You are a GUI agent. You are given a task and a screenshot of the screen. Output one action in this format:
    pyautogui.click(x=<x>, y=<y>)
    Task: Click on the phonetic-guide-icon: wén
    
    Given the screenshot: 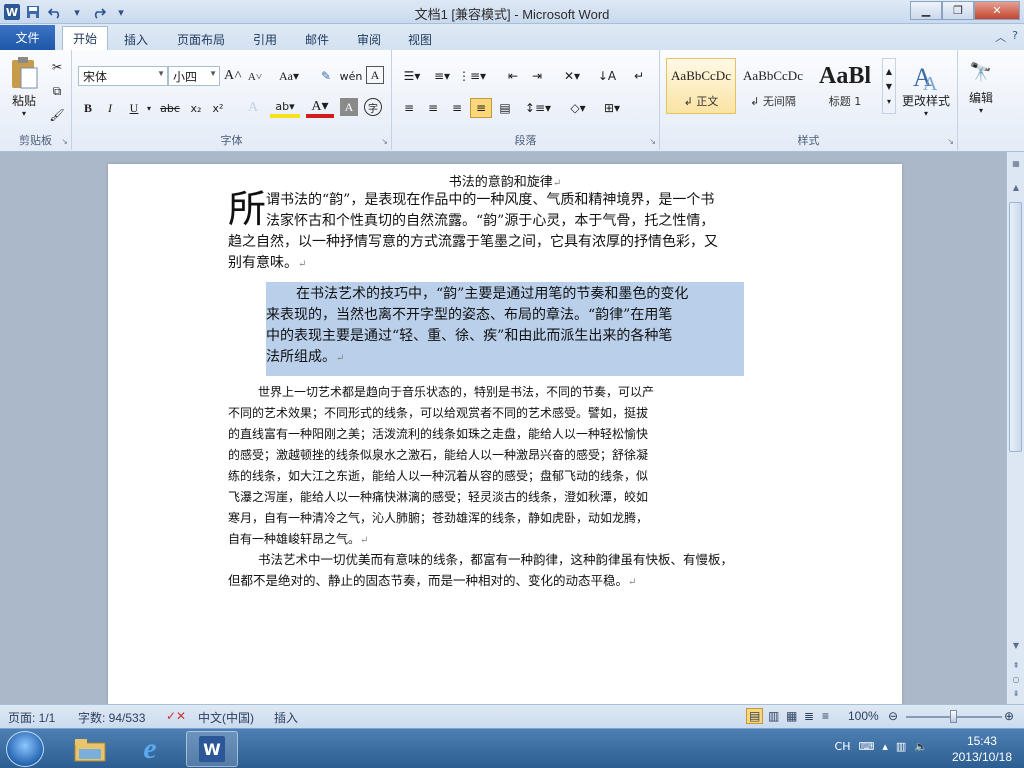 What is the action you would take?
    pyautogui.click(x=351, y=76)
    